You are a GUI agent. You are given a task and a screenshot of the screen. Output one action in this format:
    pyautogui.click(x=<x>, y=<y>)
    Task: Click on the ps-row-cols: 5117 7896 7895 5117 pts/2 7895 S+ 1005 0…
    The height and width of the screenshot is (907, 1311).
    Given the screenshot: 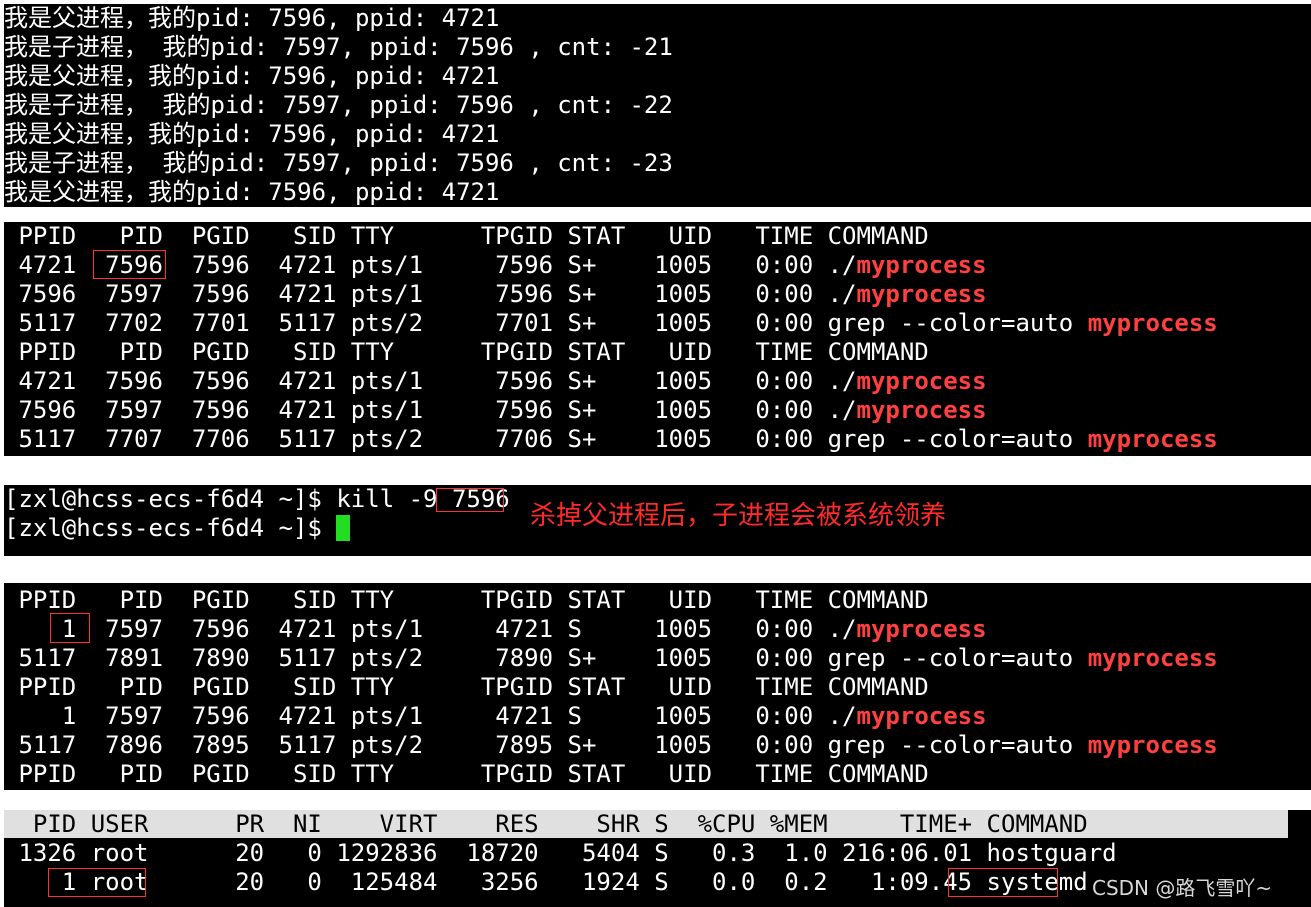 What is the action you would take?
    pyautogui.click(x=416, y=745)
    